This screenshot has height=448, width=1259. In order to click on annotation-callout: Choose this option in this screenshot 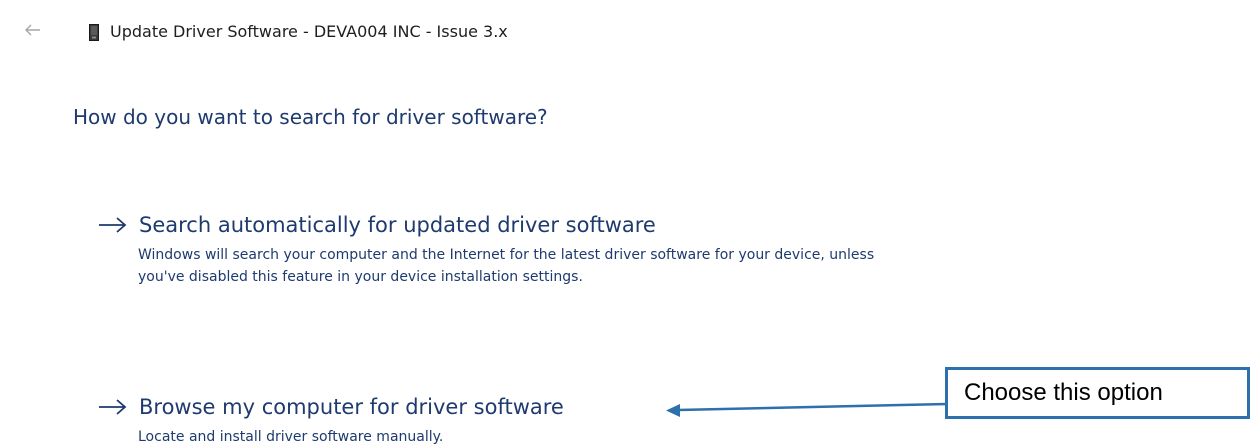, I will do `click(1097, 393)`.